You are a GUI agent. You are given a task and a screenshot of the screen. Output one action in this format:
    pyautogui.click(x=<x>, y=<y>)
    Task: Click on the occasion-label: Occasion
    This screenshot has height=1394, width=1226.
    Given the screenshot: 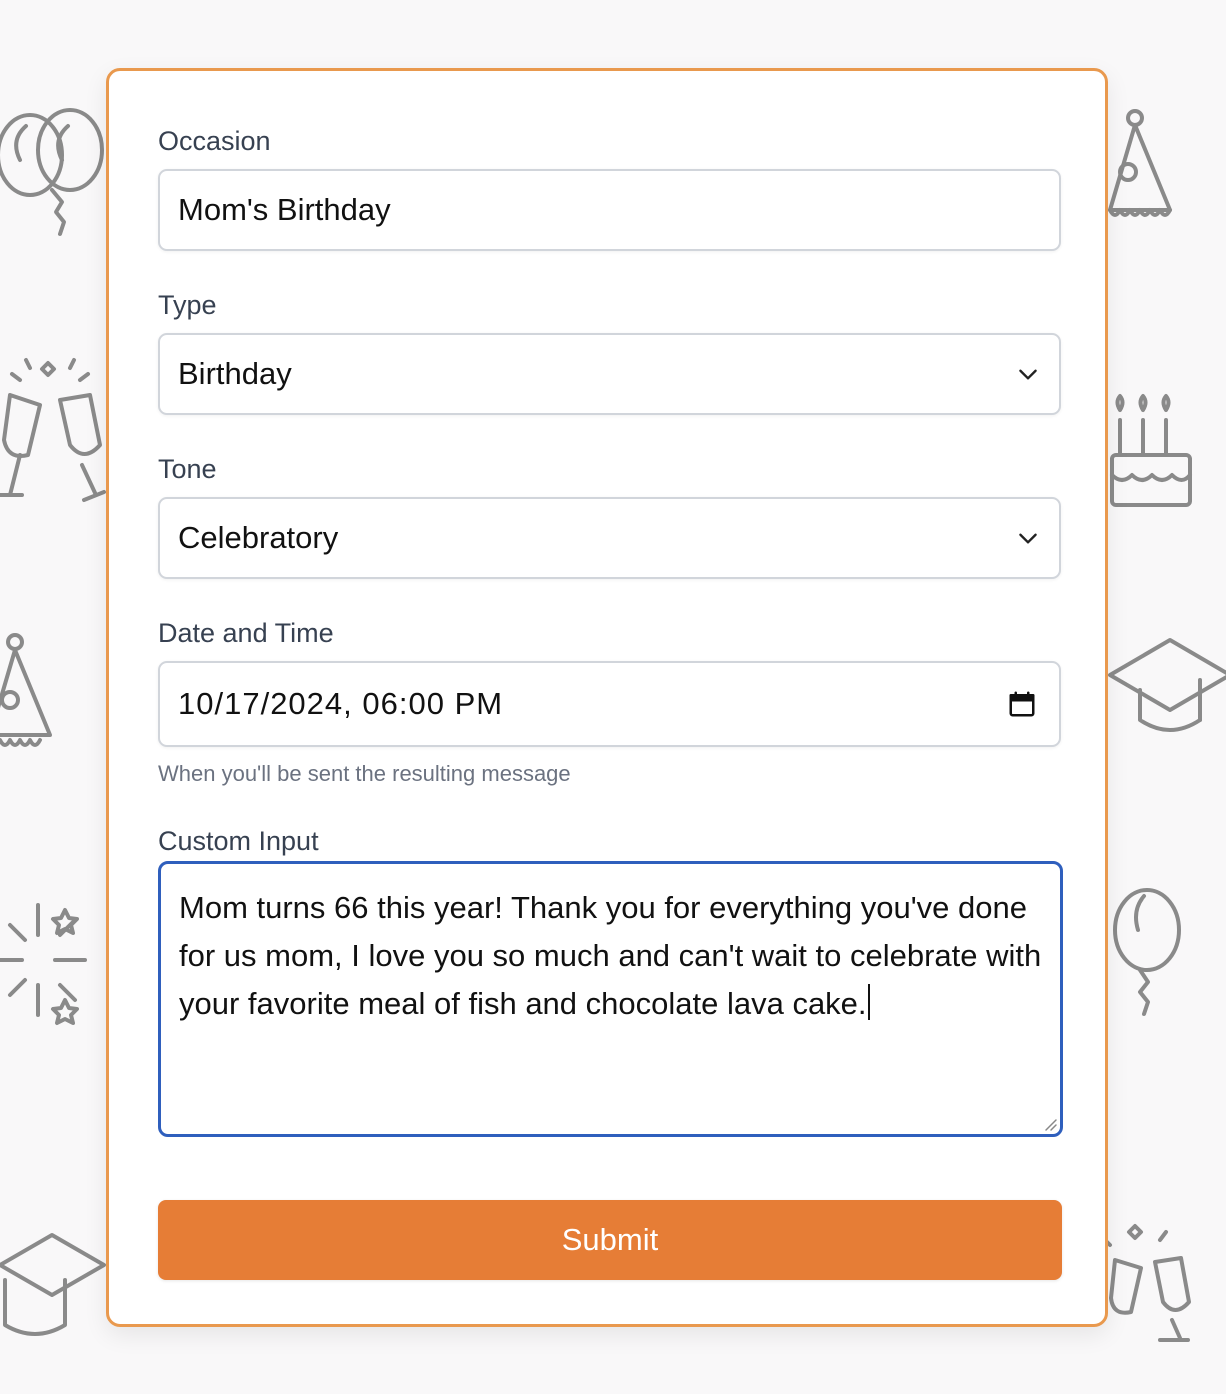 What is the action you would take?
    pyautogui.click(x=214, y=141)
    